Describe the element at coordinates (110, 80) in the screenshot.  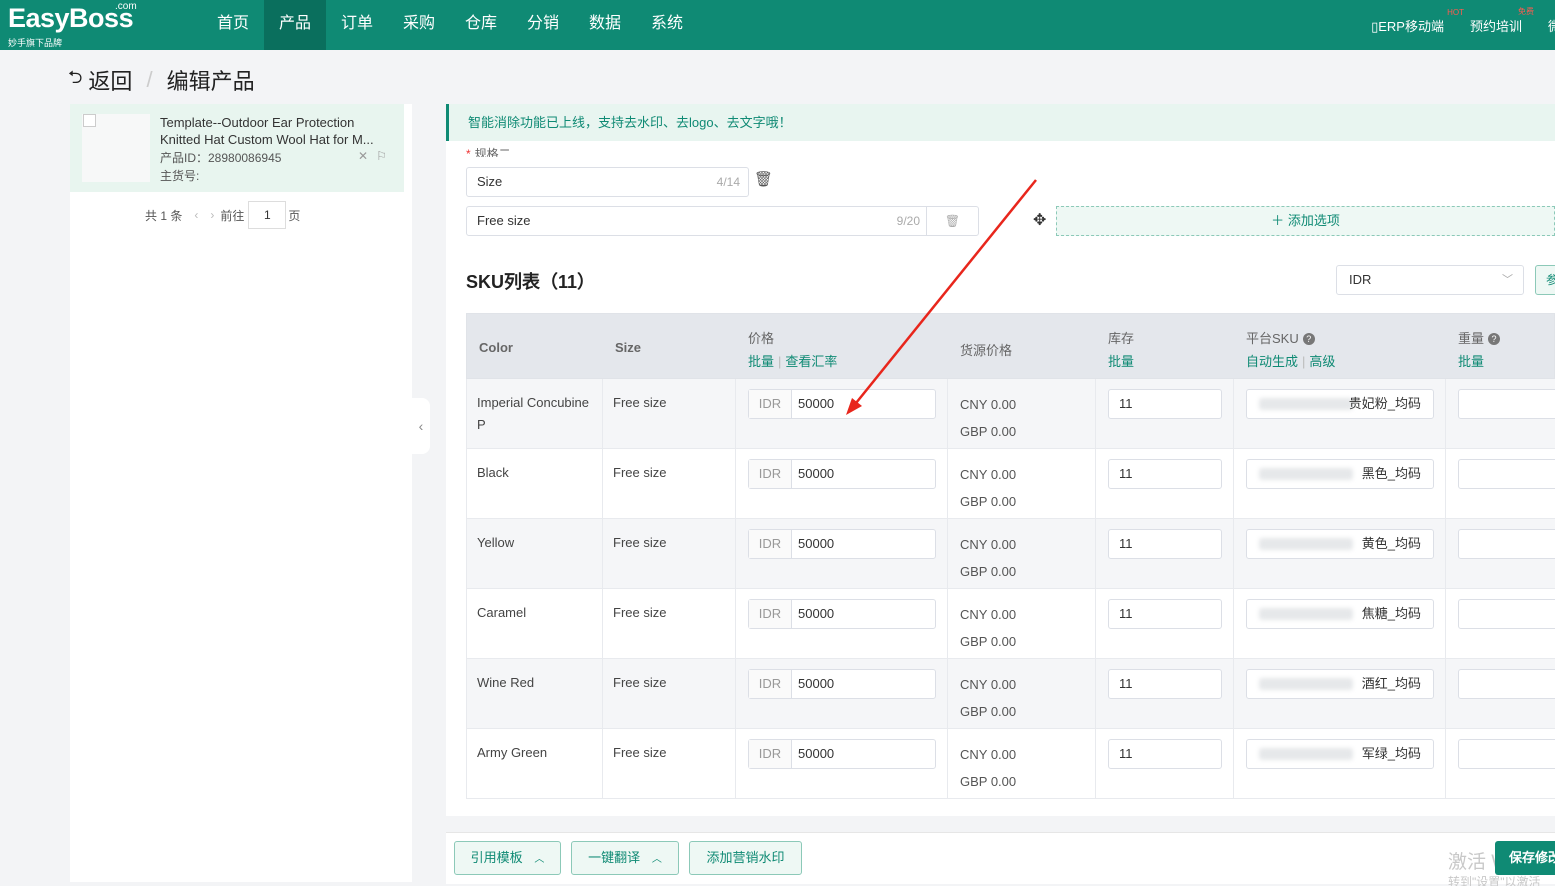
I see `back-link: 返回` at that location.